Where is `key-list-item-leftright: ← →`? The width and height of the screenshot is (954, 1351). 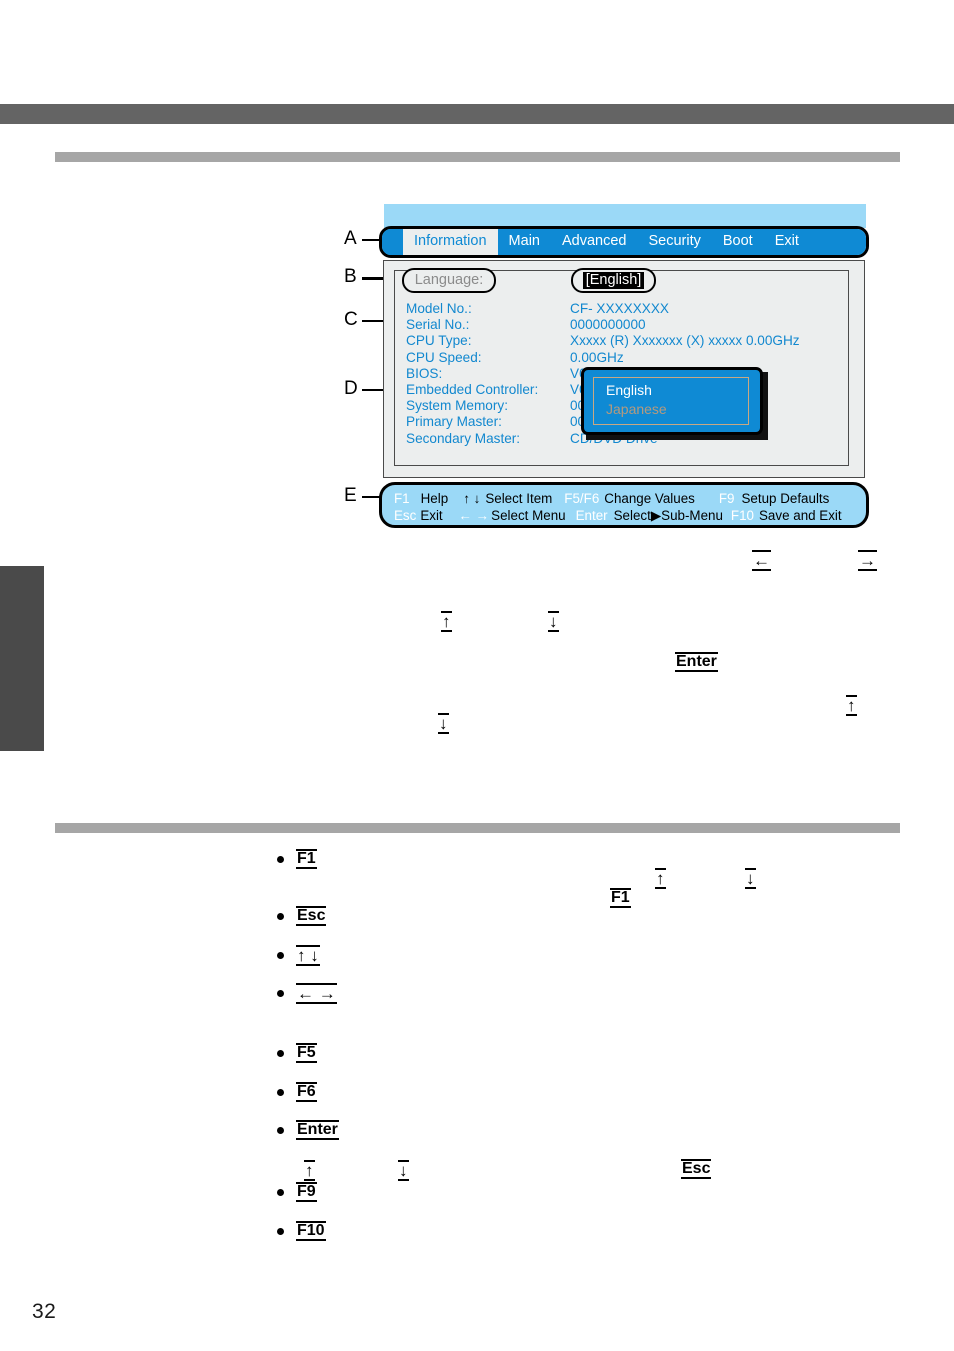 key-list-item-leftright: ← → is located at coordinates (307, 994).